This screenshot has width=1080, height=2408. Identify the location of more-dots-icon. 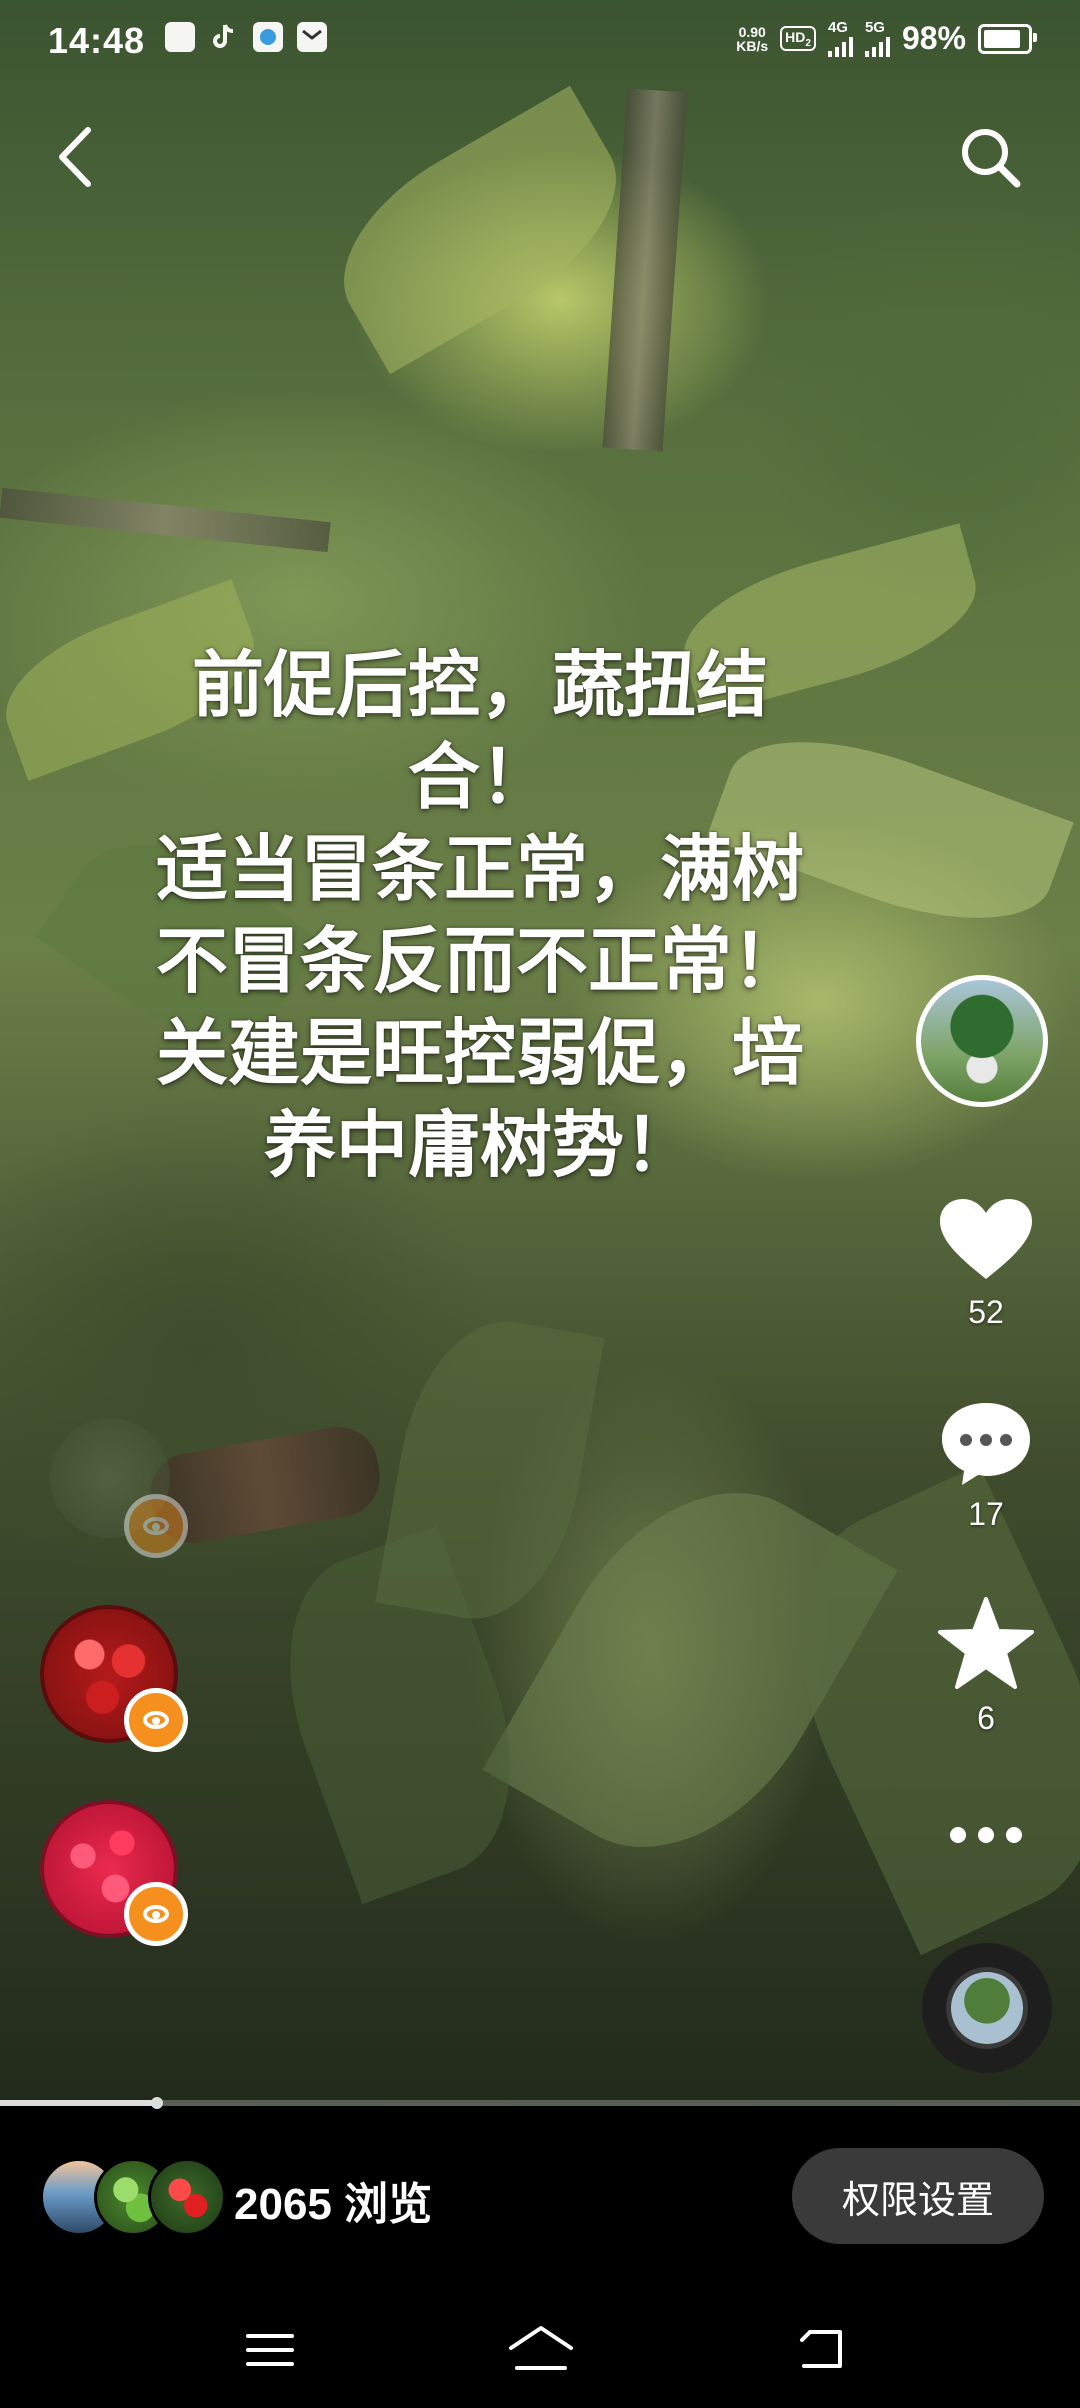
(986, 1835).